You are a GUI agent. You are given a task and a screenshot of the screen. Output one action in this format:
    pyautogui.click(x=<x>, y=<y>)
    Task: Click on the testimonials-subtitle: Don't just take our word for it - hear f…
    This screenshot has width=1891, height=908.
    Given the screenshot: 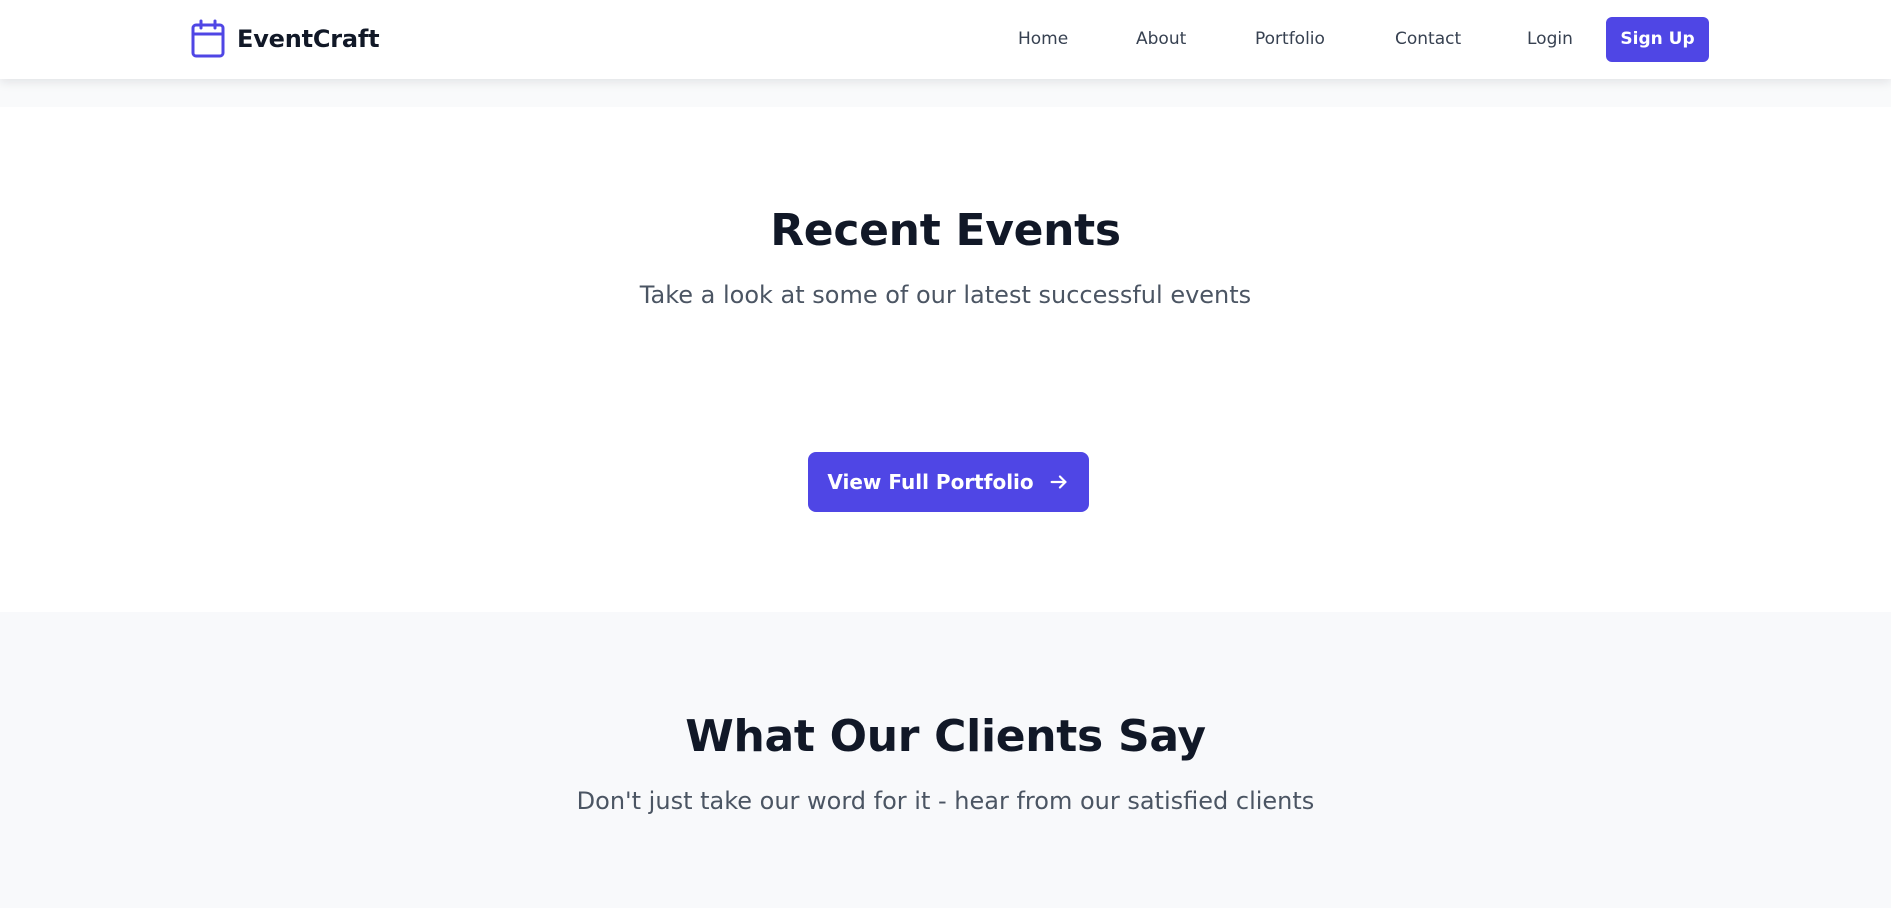 What is the action you would take?
    pyautogui.click(x=945, y=801)
    